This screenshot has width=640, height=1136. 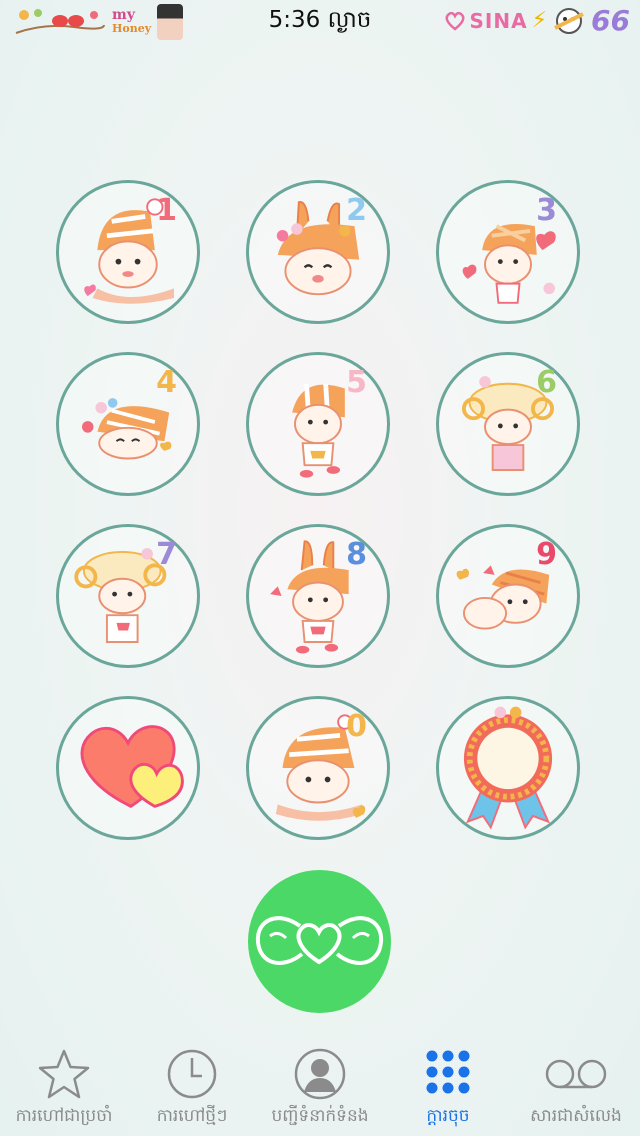 What do you see at coordinates (128, 596) in the screenshot?
I see `key-7: 7` at bounding box center [128, 596].